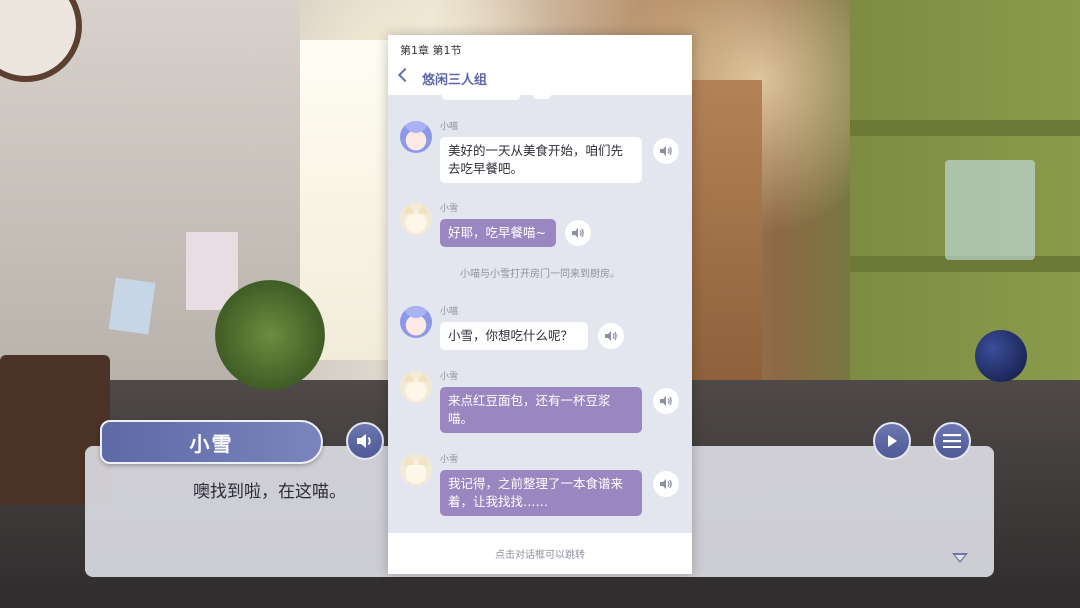 The image size is (1080, 608). I want to click on menu-icon, so click(952, 441).